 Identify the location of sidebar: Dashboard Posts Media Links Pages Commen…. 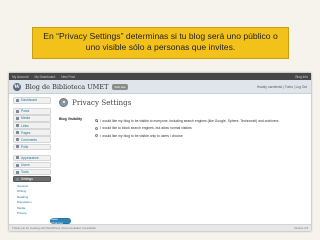
(32, 156).